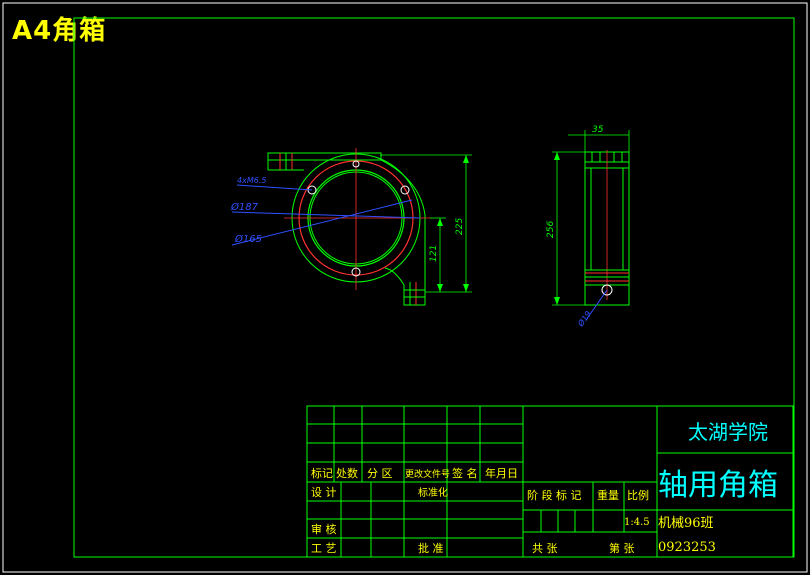  I want to click on scale-value: 1:4.5, so click(637, 522).